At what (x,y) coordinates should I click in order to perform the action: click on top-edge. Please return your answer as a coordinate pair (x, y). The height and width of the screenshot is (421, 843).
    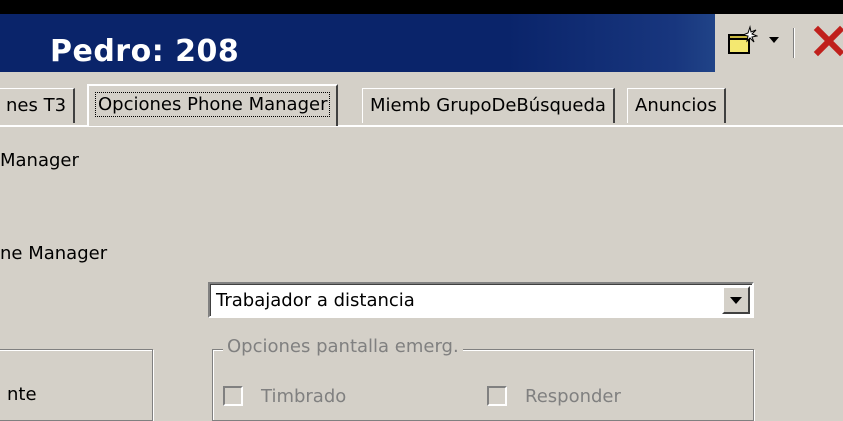
    Looking at the image, I should click on (421, 7).